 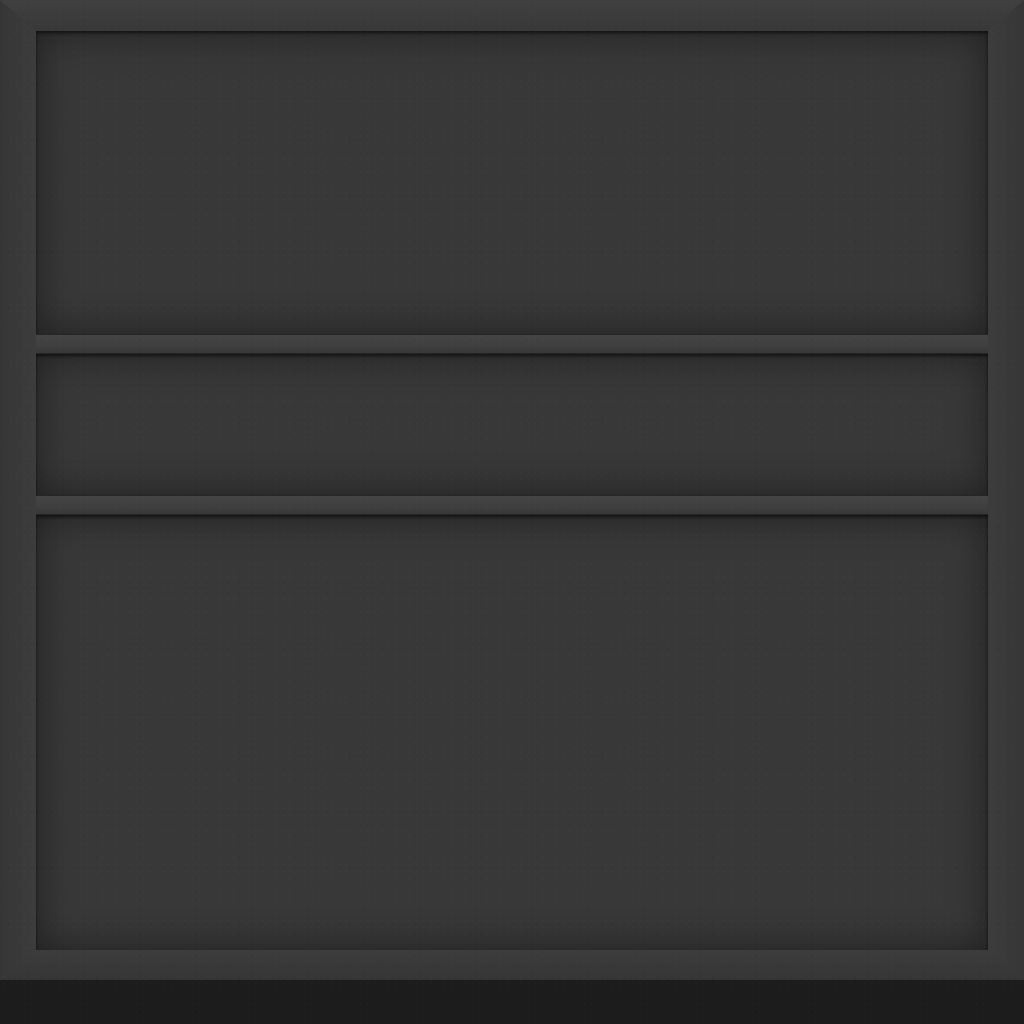 What do you see at coordinates (512, 1002) in the screenshot?
I see `floor-strip` at bounding box center [512, 1002].